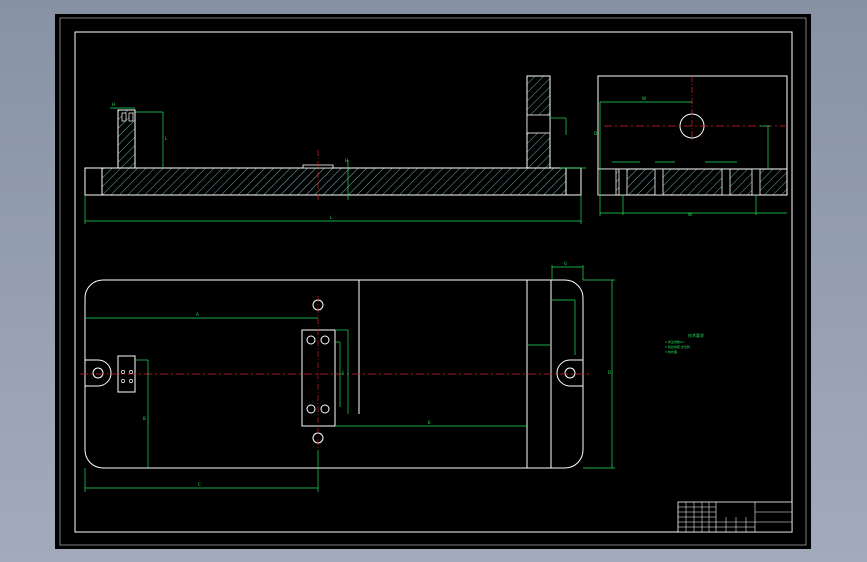 The width and height of the screenshot is (867, 562). I want to click on dim-plan-bottom: C, so click(199, 484).